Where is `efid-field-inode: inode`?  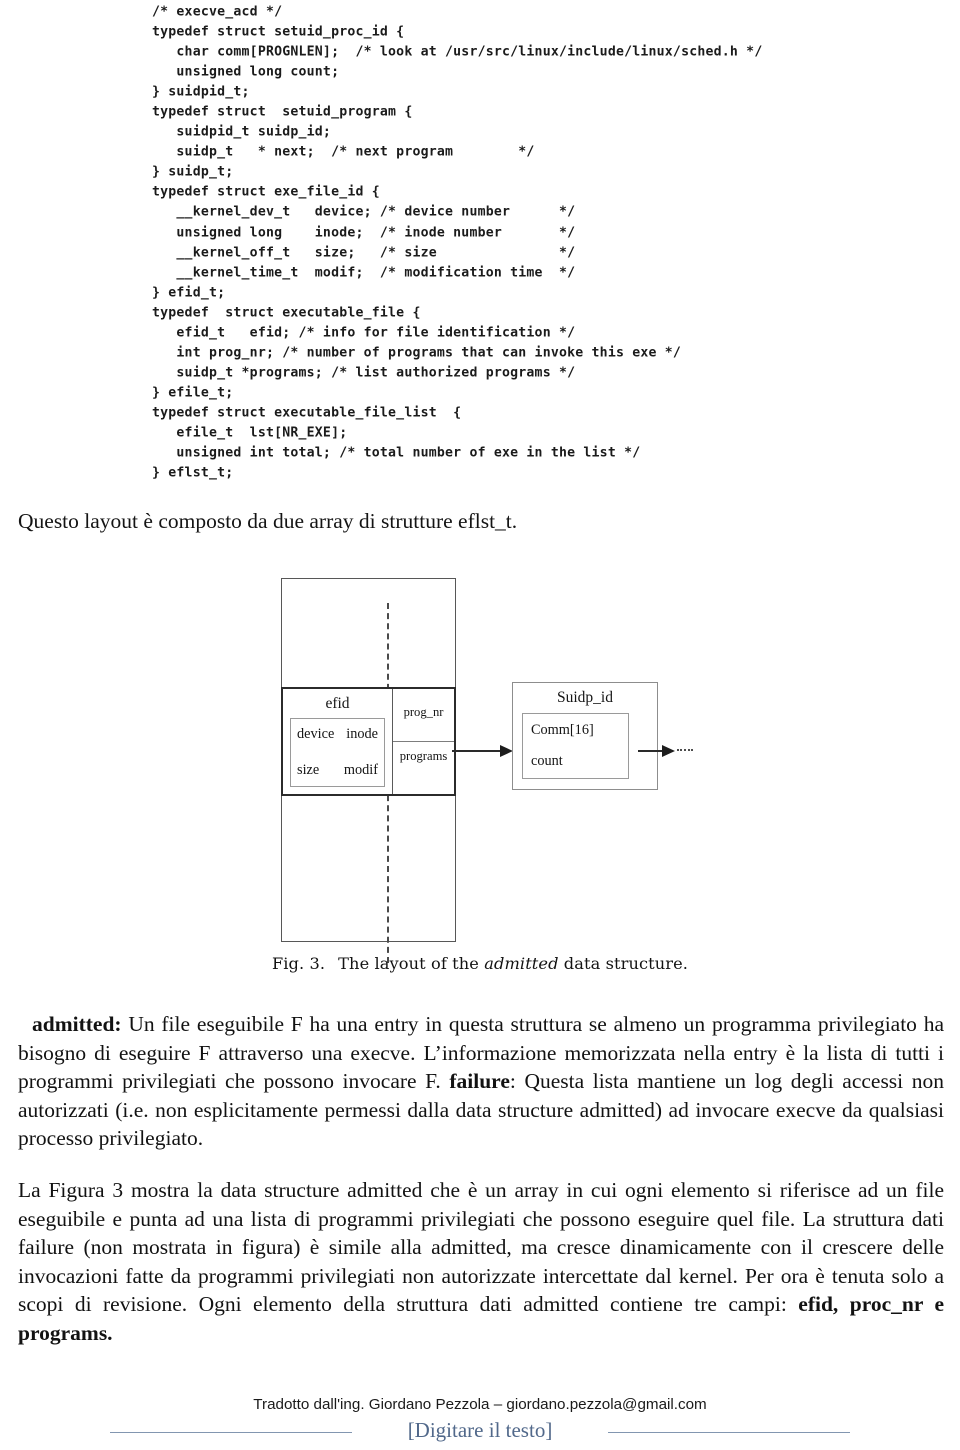
efid-field-inode: inode is located at coordinates (362, 734).